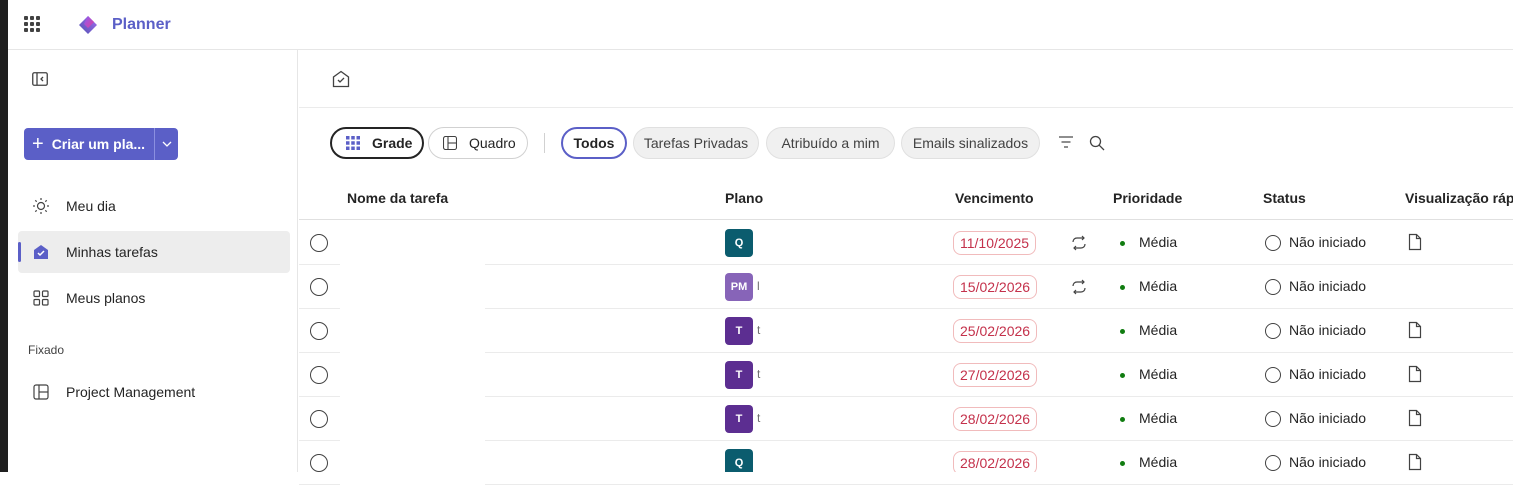 The height and width of the screenshot is (485, 1513). I want to click on filter-label: Todos, so click(594, 143).